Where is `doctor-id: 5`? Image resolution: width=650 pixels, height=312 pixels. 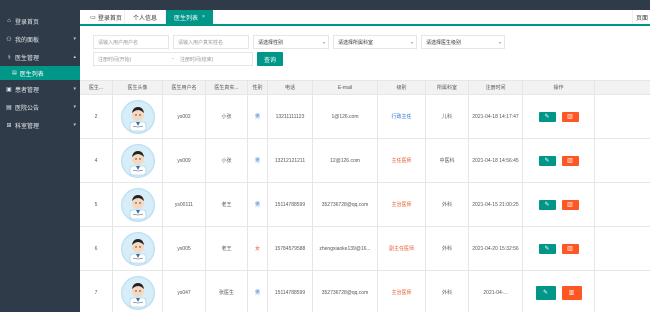 doctor-id: 5 is located at coordinates (96, 204).